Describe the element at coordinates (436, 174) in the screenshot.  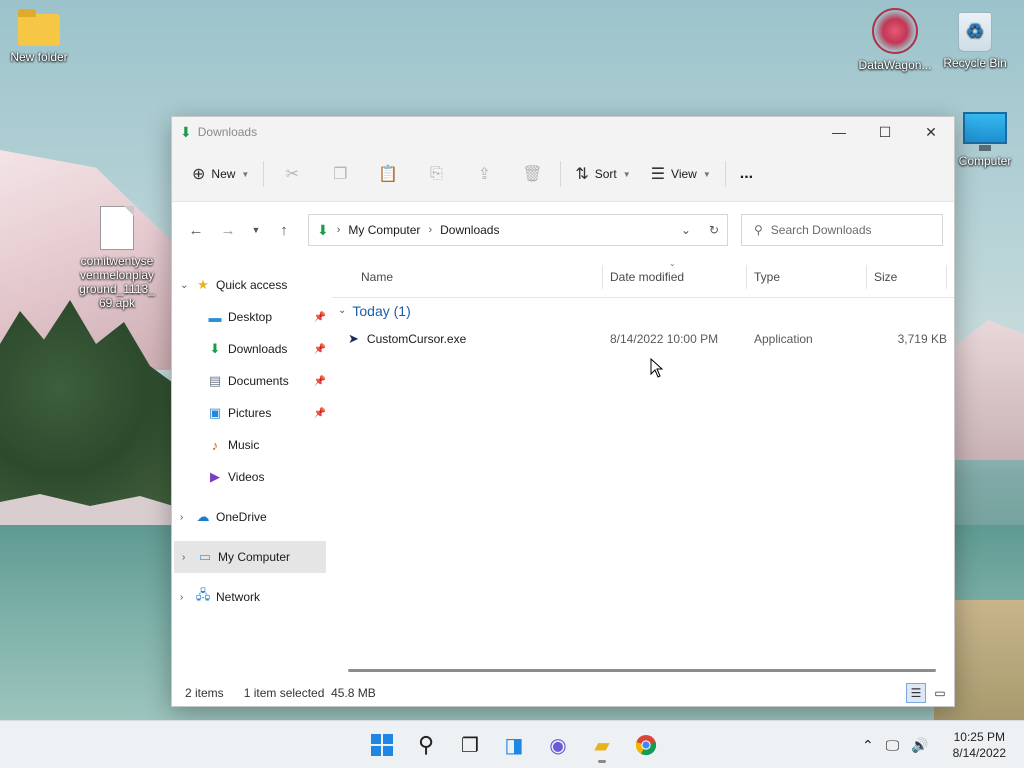
I see `rename-button: ⎘` at that location.